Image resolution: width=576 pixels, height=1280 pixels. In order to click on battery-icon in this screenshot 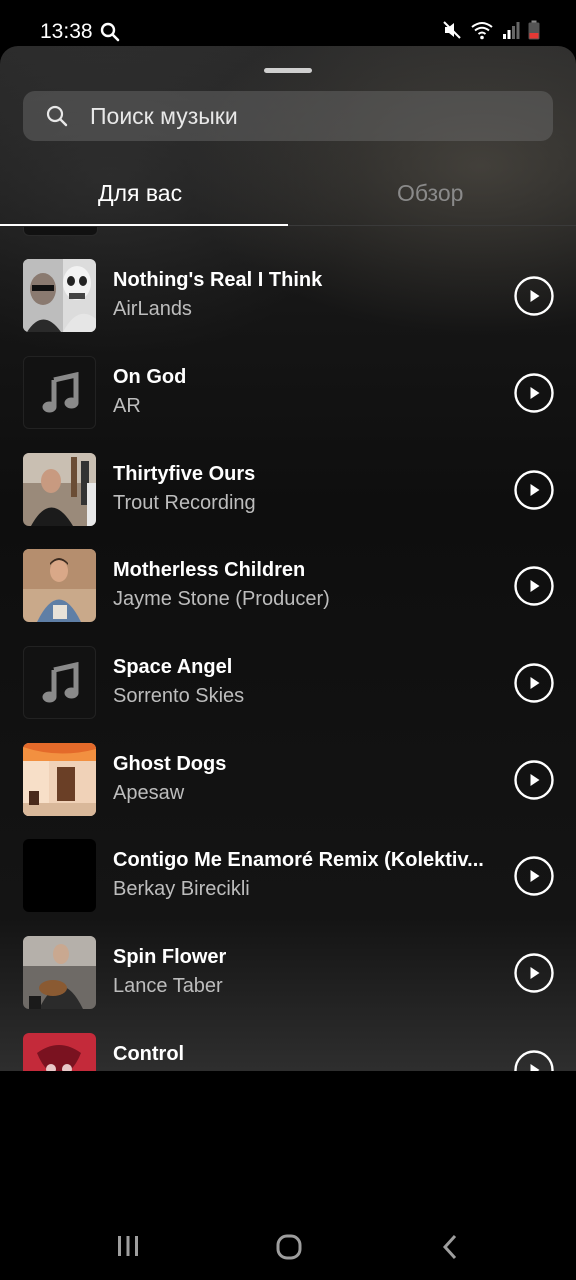, I will do `click(534, 30)`.